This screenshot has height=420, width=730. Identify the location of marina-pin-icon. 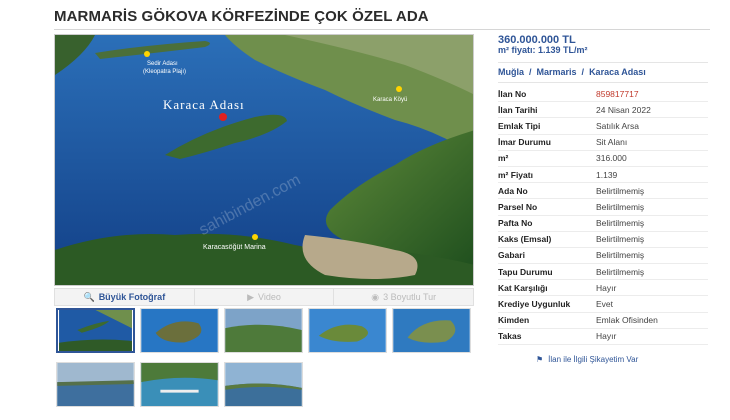
(255, 237).